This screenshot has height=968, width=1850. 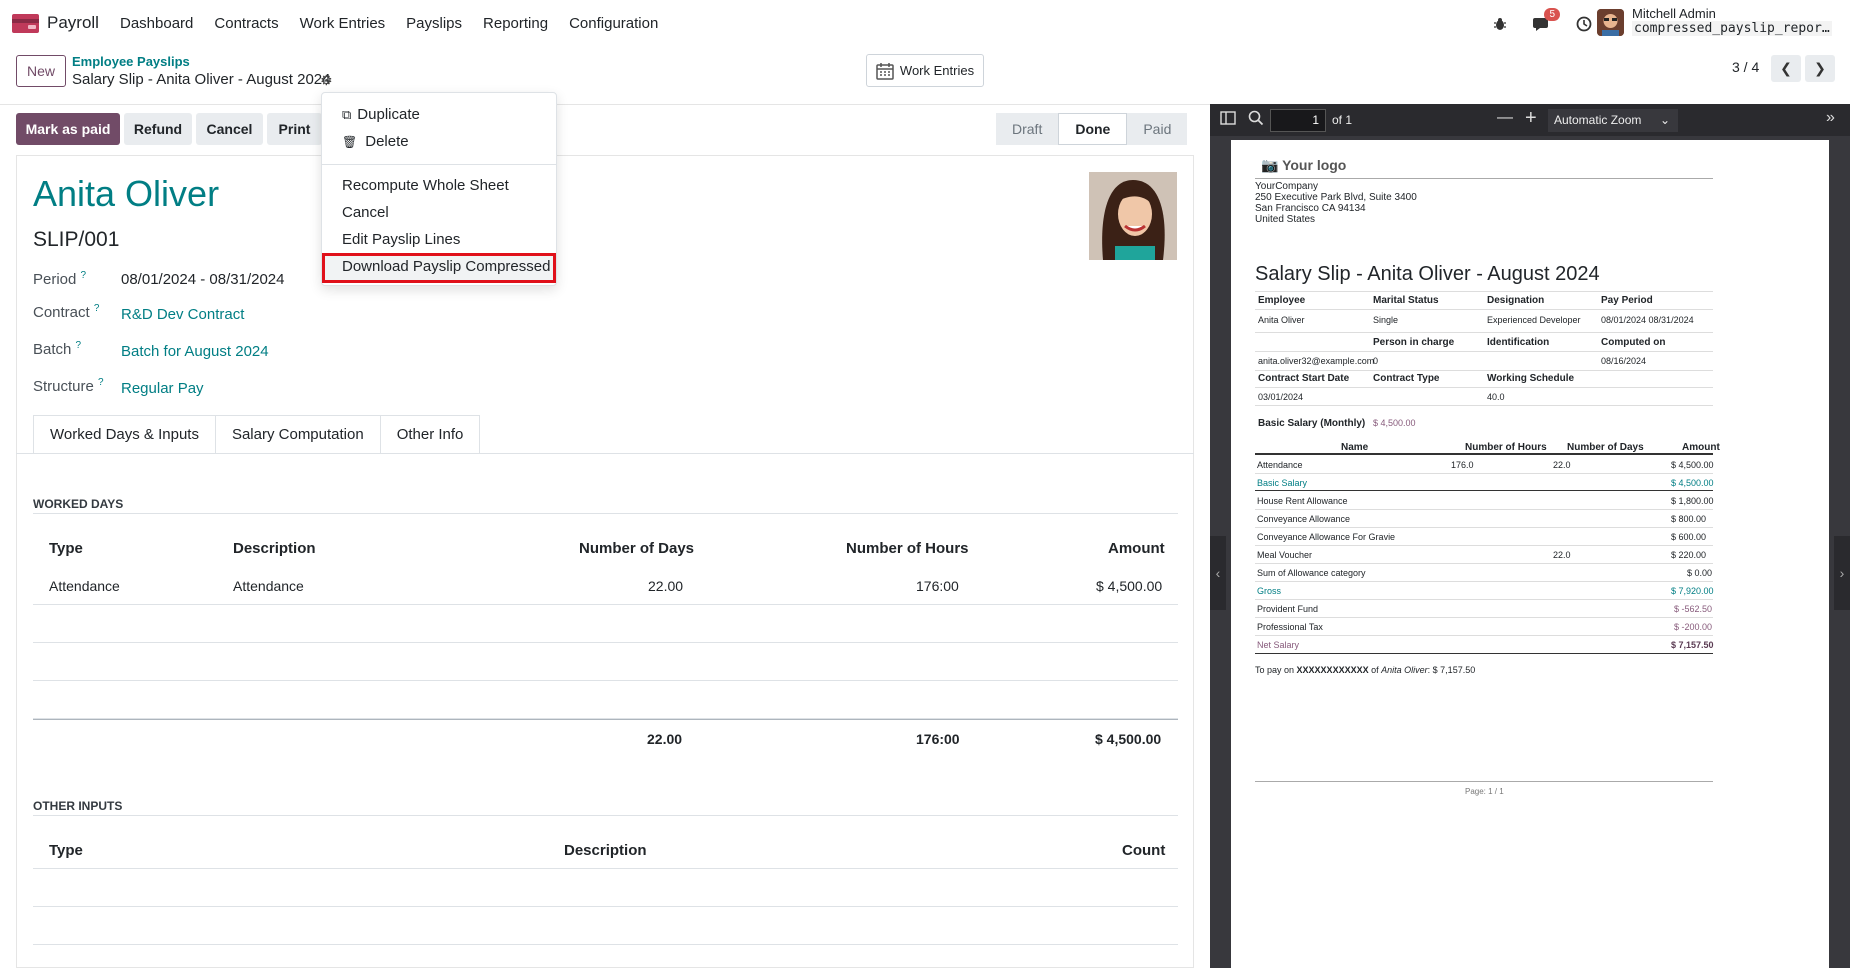 What do you see at coordinates (1545, 22) in the screenshot?
I see `chat-icon: 5` at bounding box center [1545, 22].